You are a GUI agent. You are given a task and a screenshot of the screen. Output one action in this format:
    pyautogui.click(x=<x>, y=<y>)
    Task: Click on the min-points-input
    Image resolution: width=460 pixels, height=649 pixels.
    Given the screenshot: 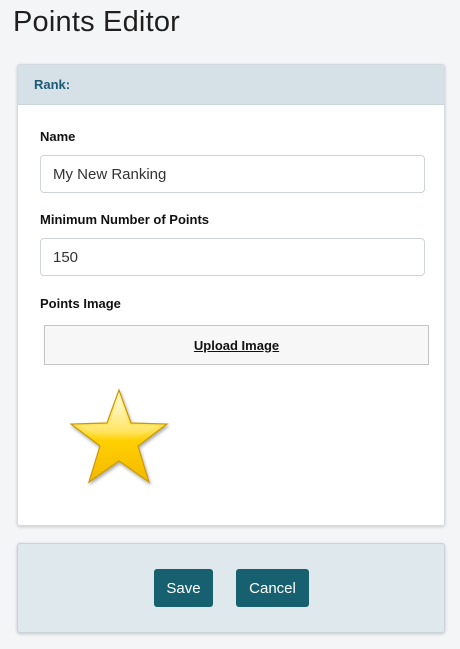 What is the action you would take?
    pyautogui.click(x=232, y=257)
    